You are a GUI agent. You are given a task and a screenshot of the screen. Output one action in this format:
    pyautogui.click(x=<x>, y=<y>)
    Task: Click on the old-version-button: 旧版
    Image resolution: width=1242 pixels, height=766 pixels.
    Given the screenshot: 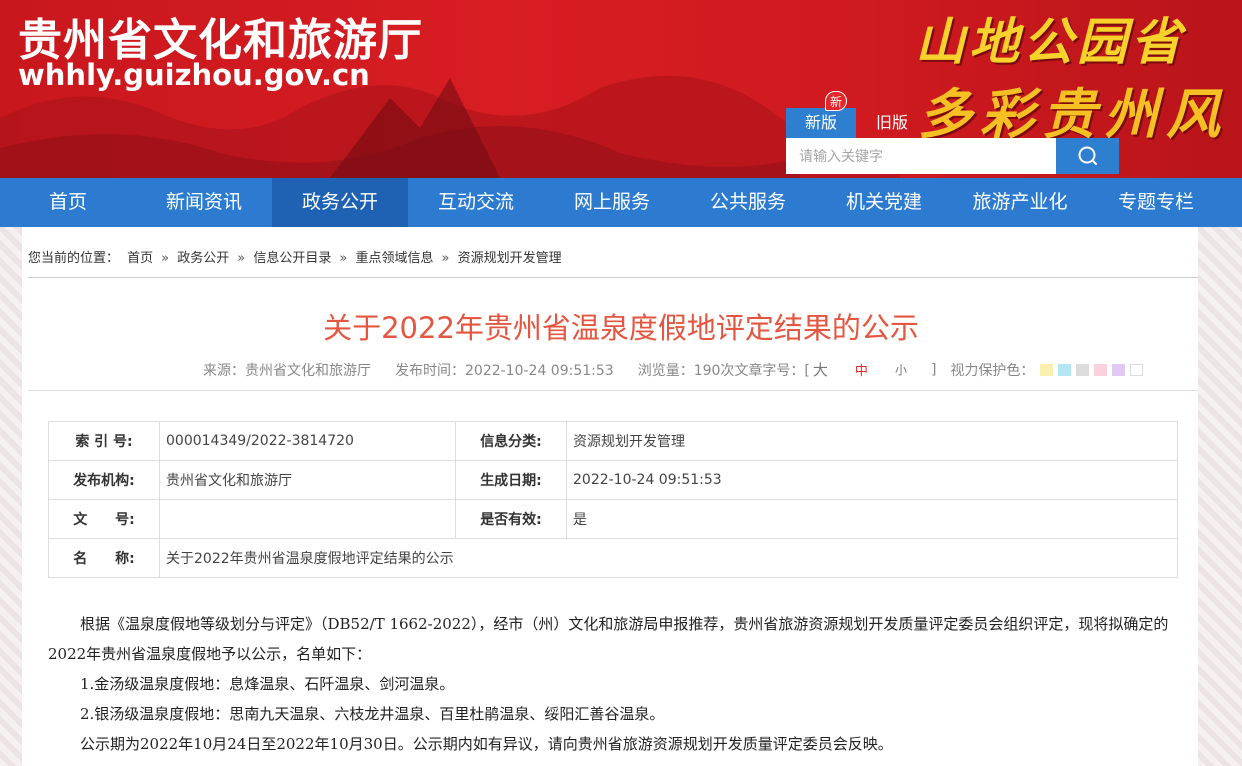 What is the action you would take?
    pyautogui.click(x=892, y=123)
    